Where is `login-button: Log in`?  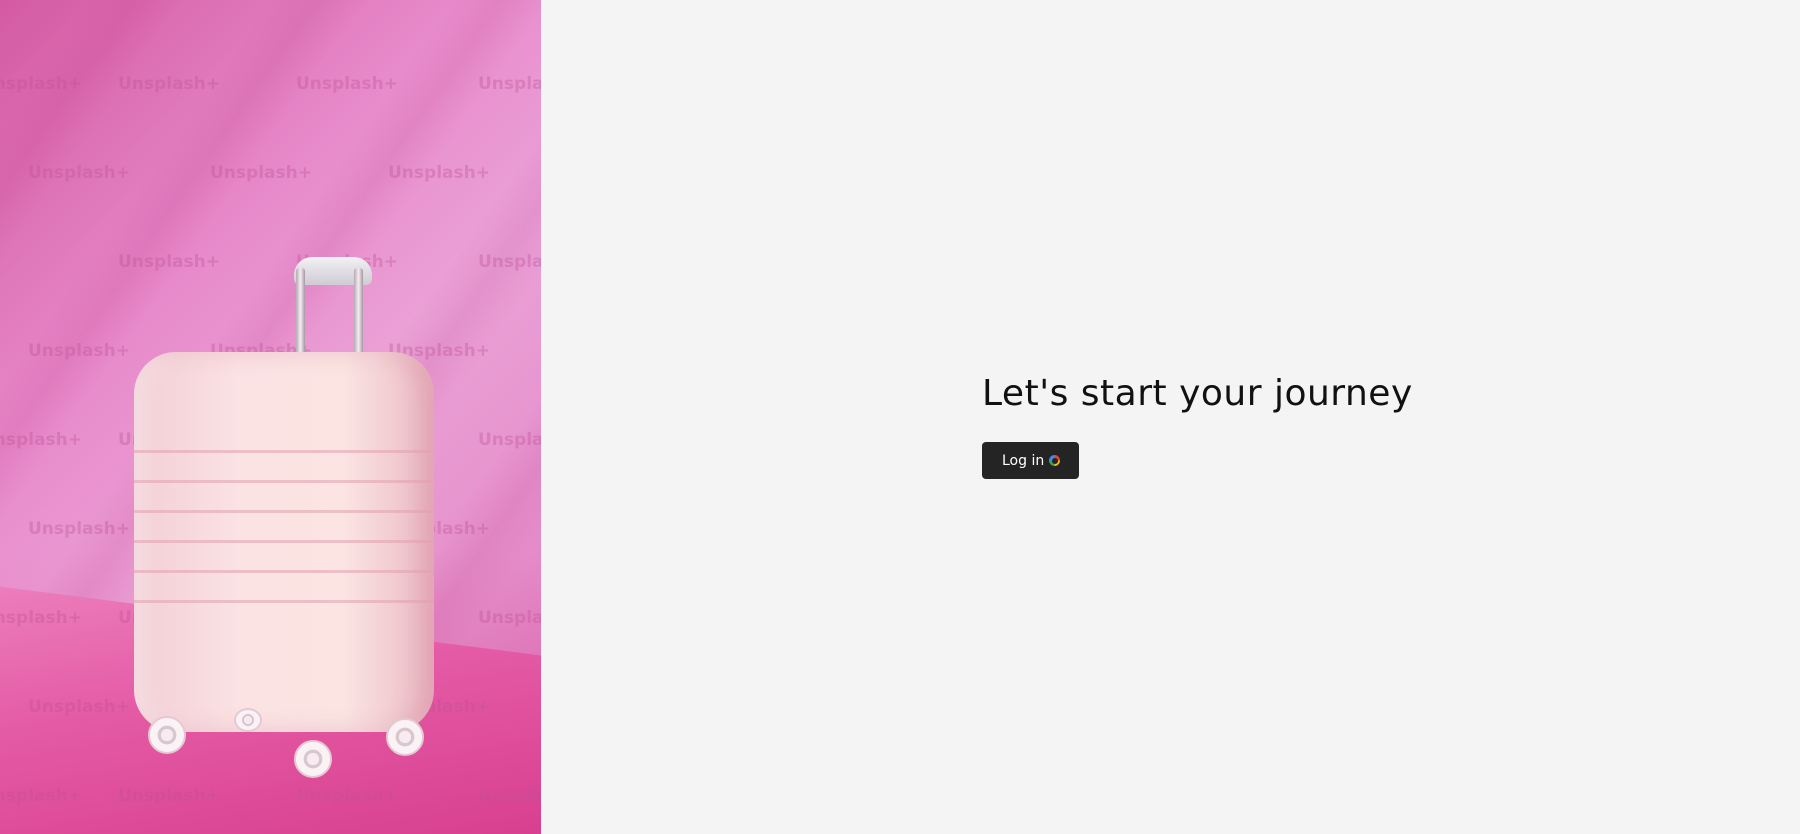 login-button: Log in is located at coordinates (1031, 460).